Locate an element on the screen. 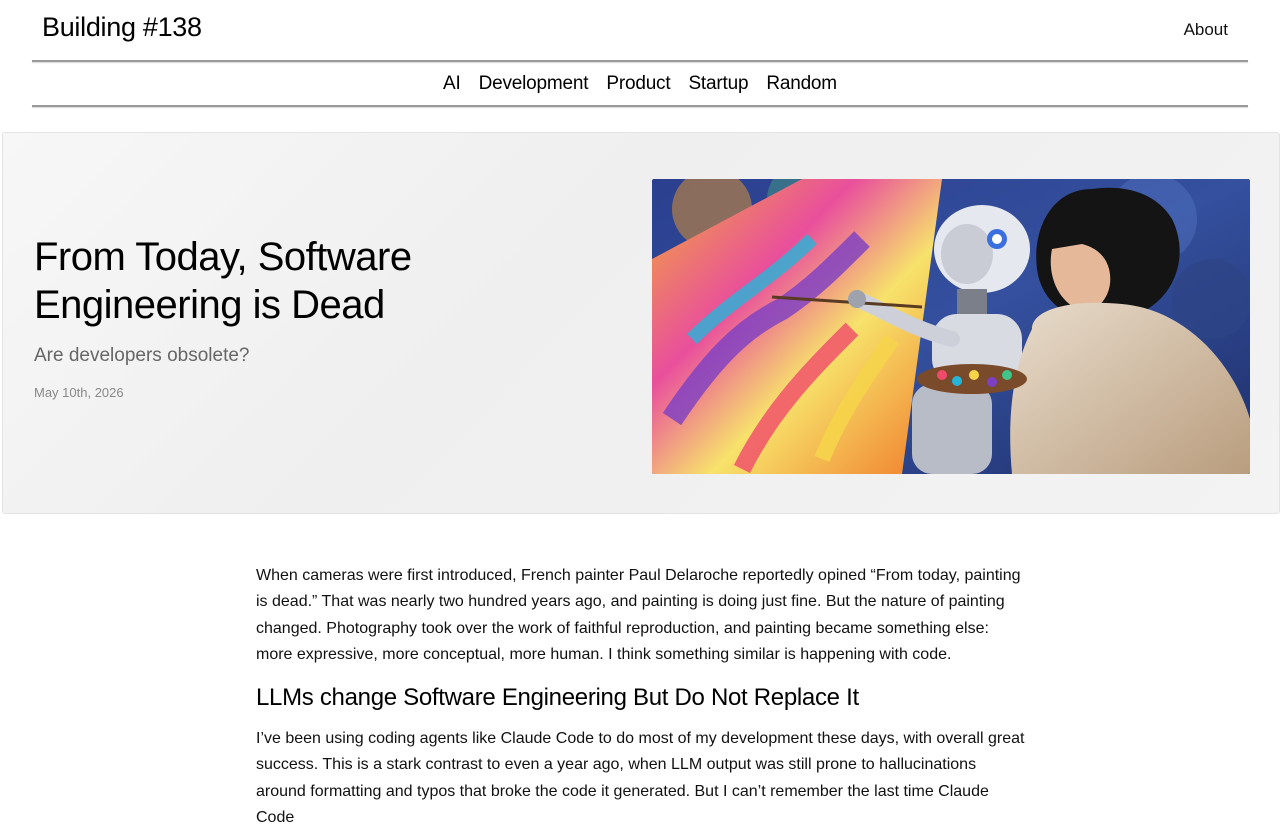  category-link-product: Product is located at coordinates (638, 84).